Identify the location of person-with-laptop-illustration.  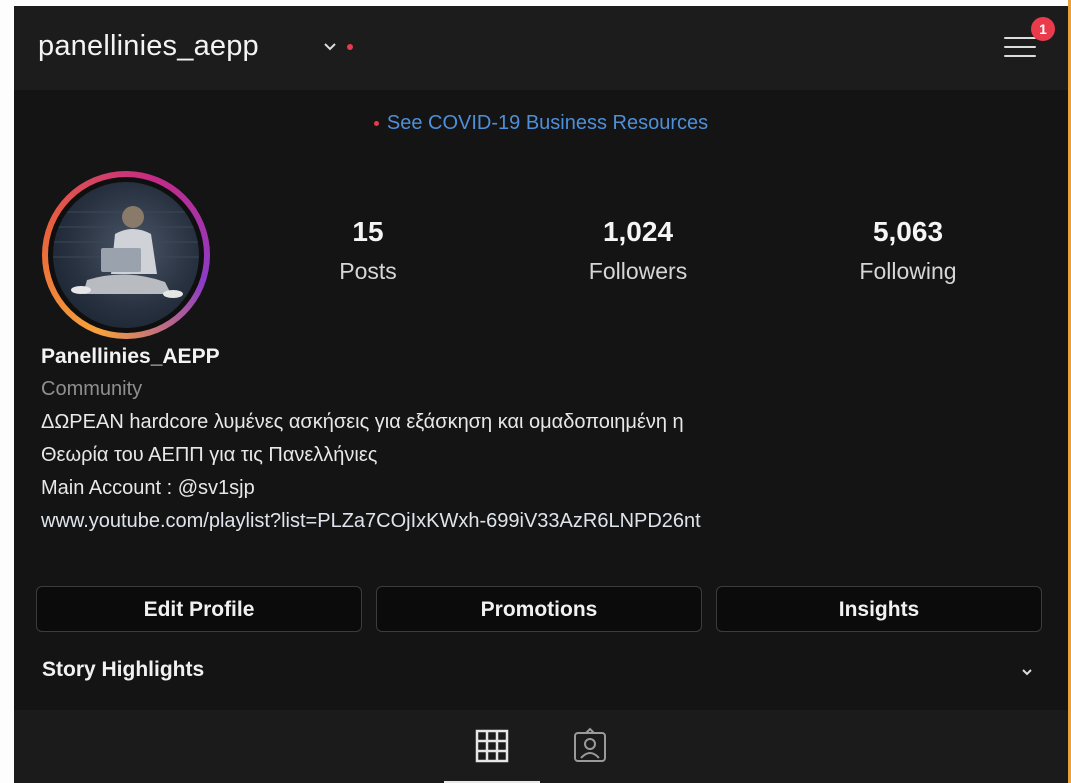
(126, 252).